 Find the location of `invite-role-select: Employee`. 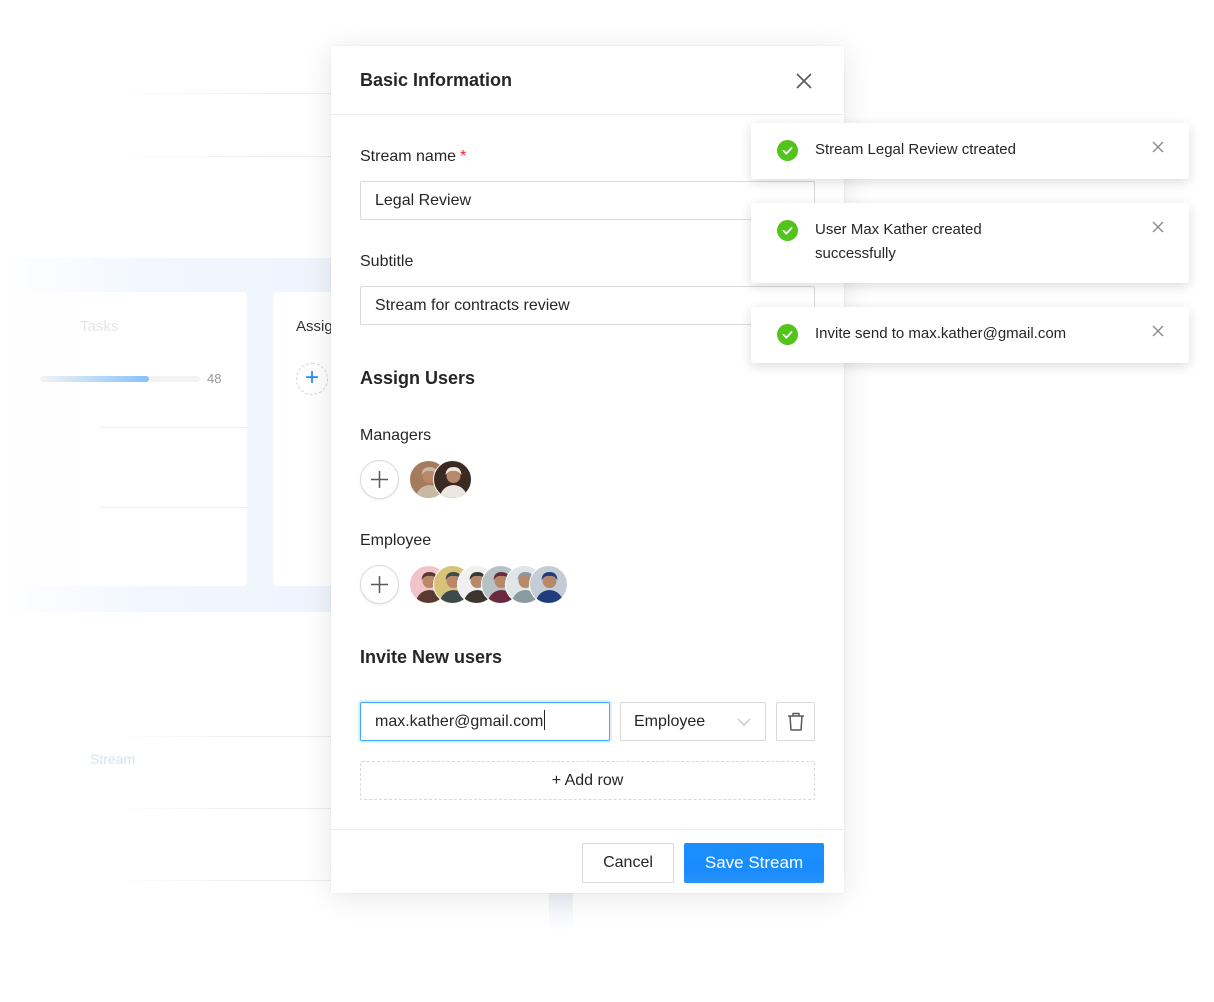

invite-role-select: Employee is located at coordinates (693, 721).